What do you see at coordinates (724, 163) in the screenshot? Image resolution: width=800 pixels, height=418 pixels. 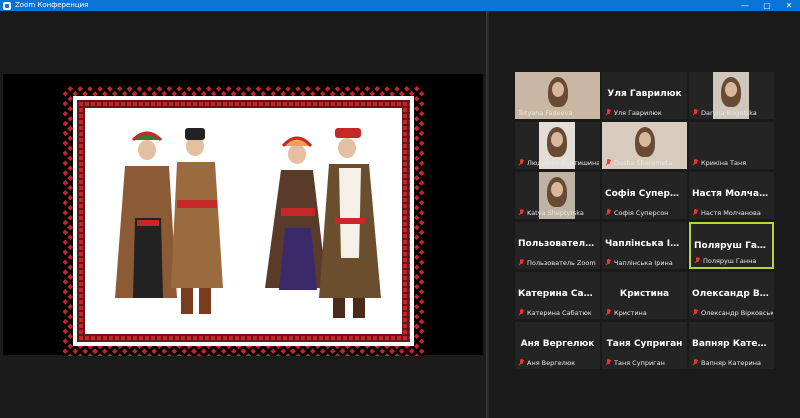 I see `participant-name-label: Крикіна Таня` at bounding box center [724, 163].